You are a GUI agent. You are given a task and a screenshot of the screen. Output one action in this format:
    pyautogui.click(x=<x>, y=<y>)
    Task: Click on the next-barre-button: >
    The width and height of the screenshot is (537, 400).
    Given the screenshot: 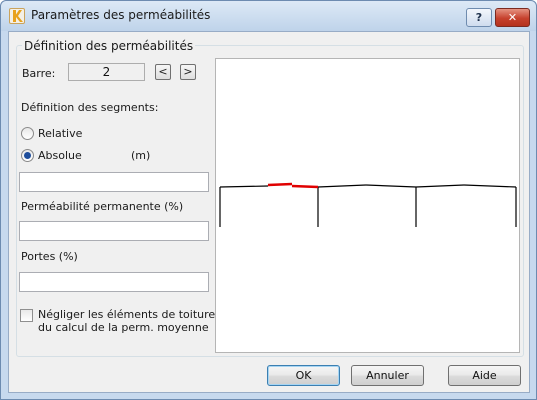 What is the action you would take?
    pyautogui.click(x=188, y=72)
    